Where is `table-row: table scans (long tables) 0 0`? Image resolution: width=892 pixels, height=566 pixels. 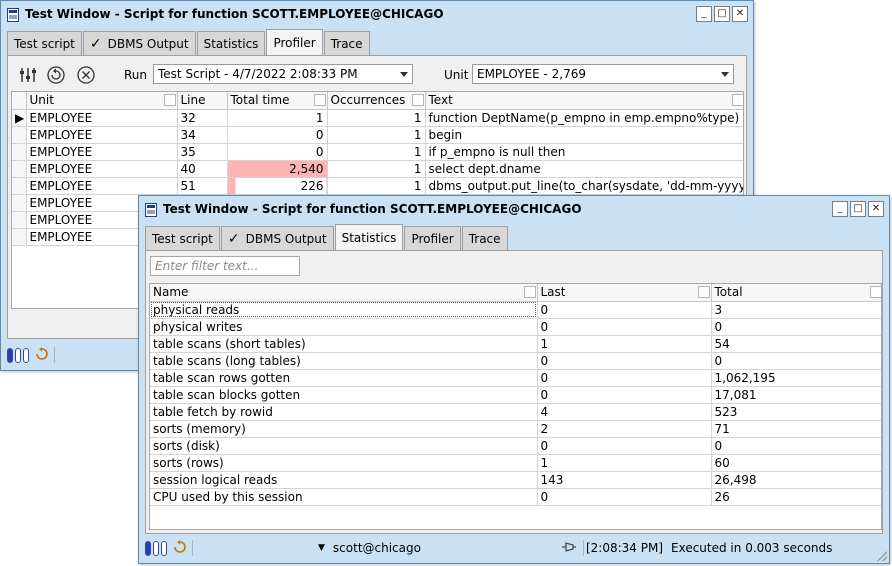 table-row: table scans (long tables) 0 0 is located at coordinates (515, 361).